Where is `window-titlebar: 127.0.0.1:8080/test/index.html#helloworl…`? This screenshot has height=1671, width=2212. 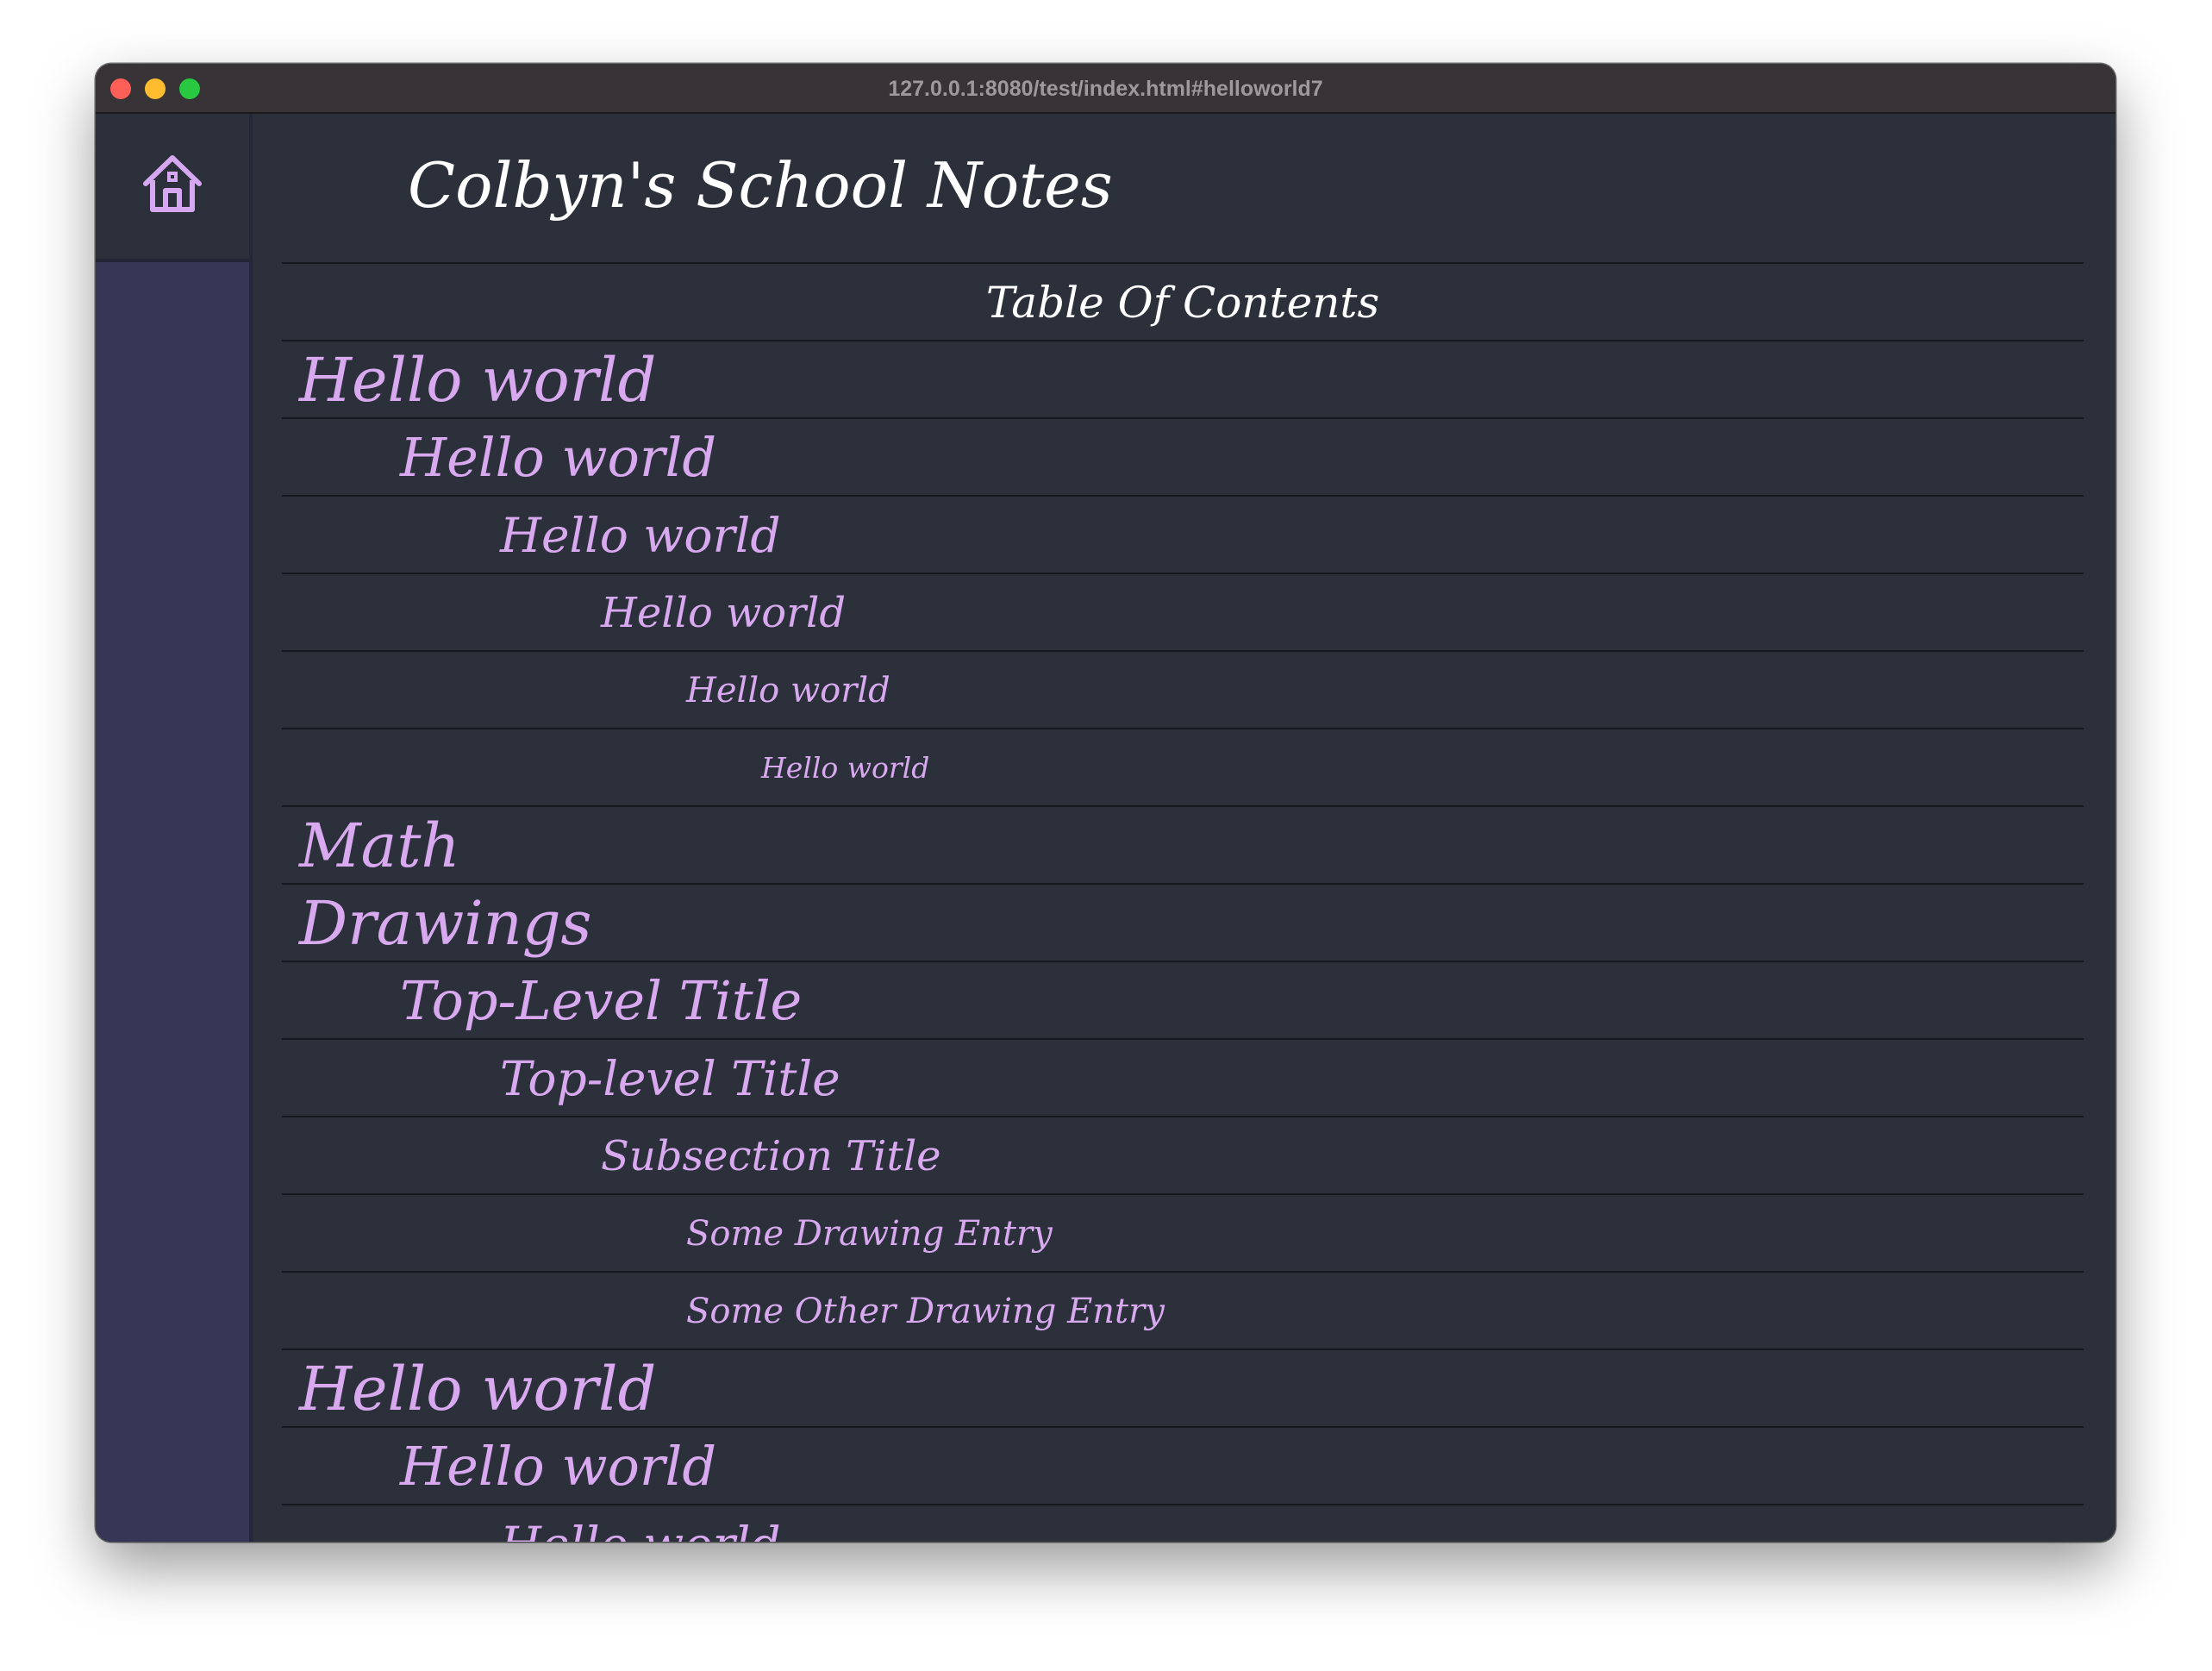 window-titlebar: 127.0.0.1:8080/test/index.html#helloworl… is located at coordinates (1105, 89).